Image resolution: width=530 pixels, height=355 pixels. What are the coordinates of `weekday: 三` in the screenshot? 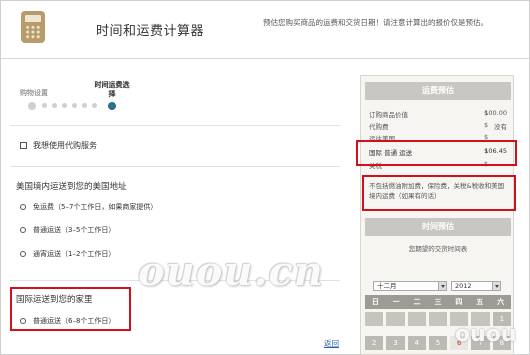 It's located at (438, 302).